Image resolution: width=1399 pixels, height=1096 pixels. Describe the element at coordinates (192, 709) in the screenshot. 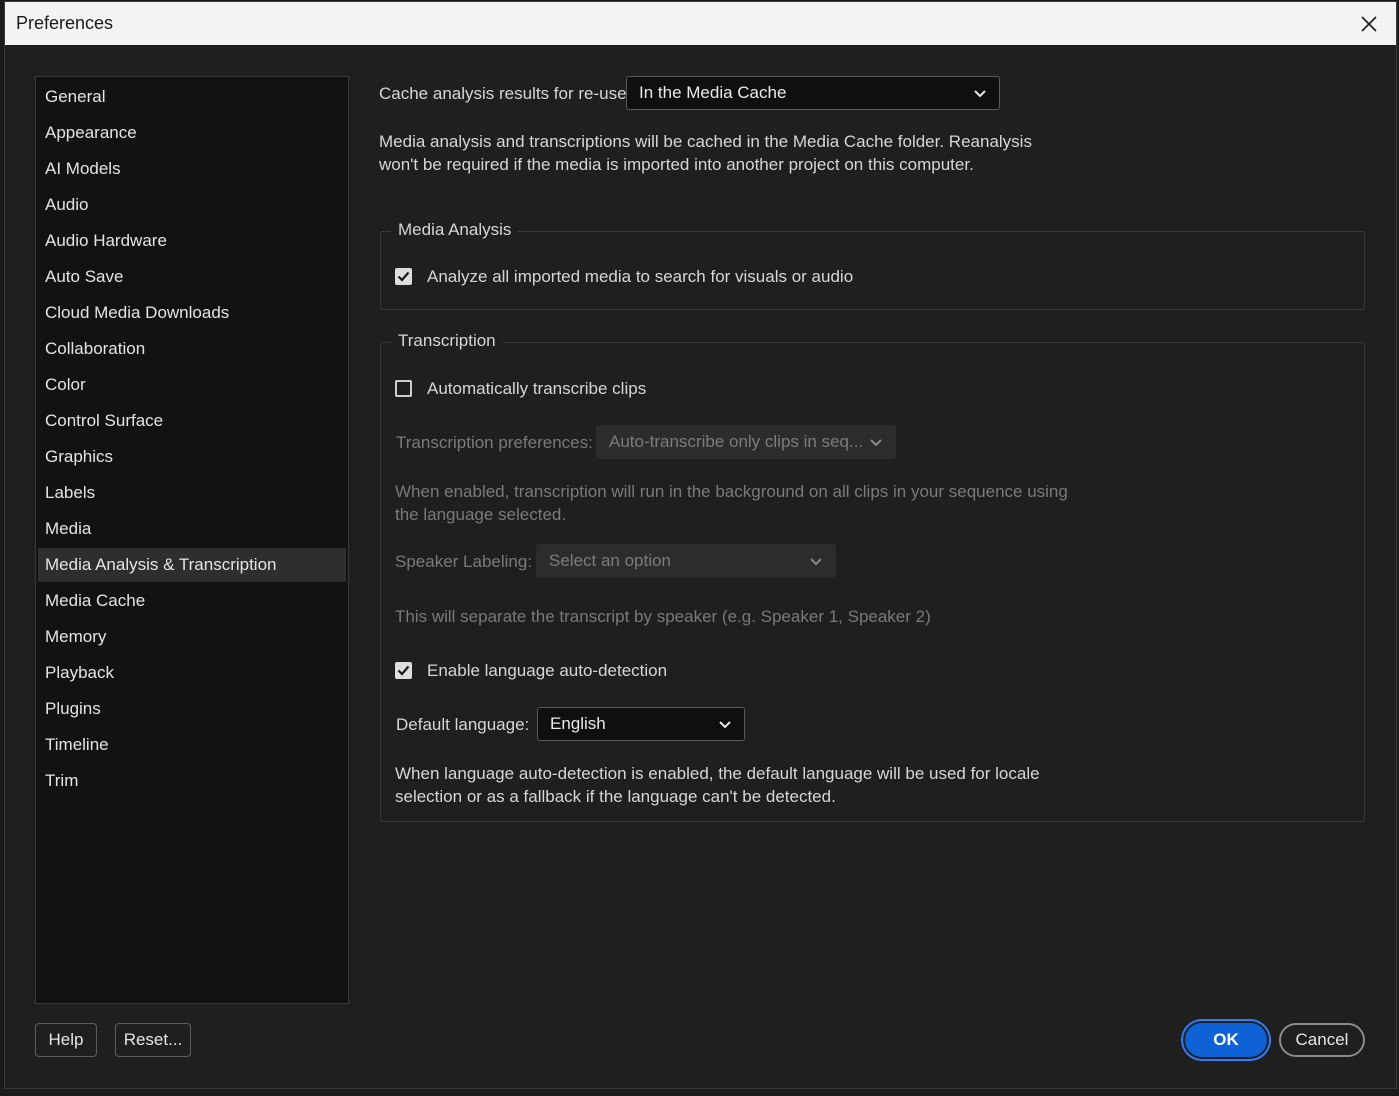

I see `sidebar-item-plugins: Plugins` at that location.